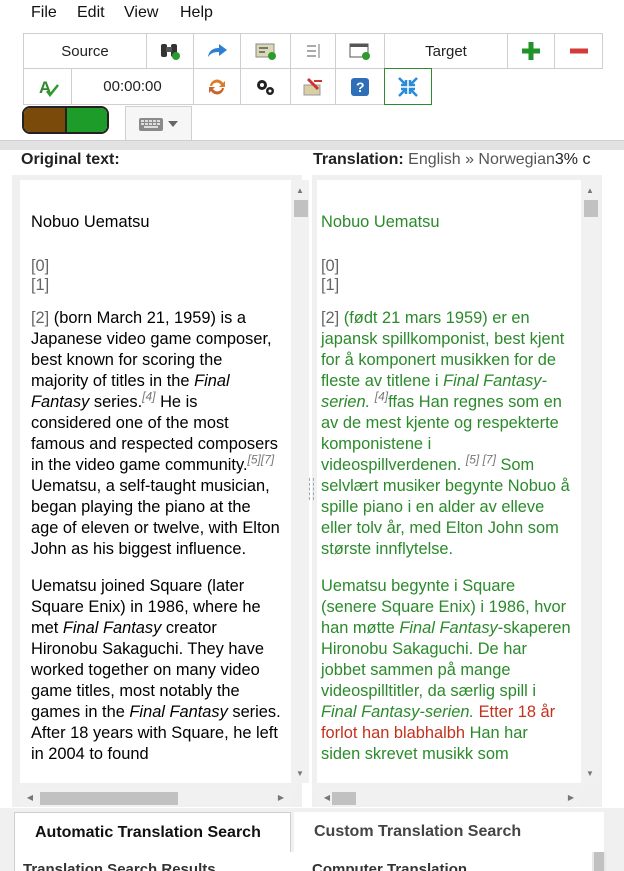  I want to click on progress-indicator, so click(65, 120).